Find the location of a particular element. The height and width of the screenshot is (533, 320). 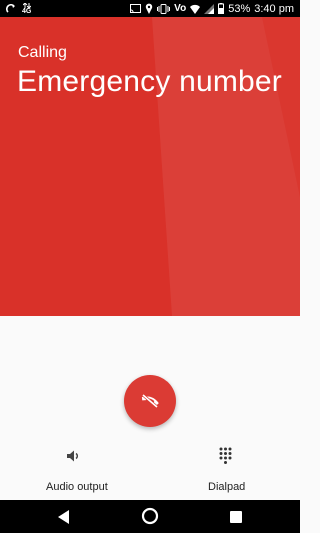

volte-icon: Vo is located at coordinates (180, 8).